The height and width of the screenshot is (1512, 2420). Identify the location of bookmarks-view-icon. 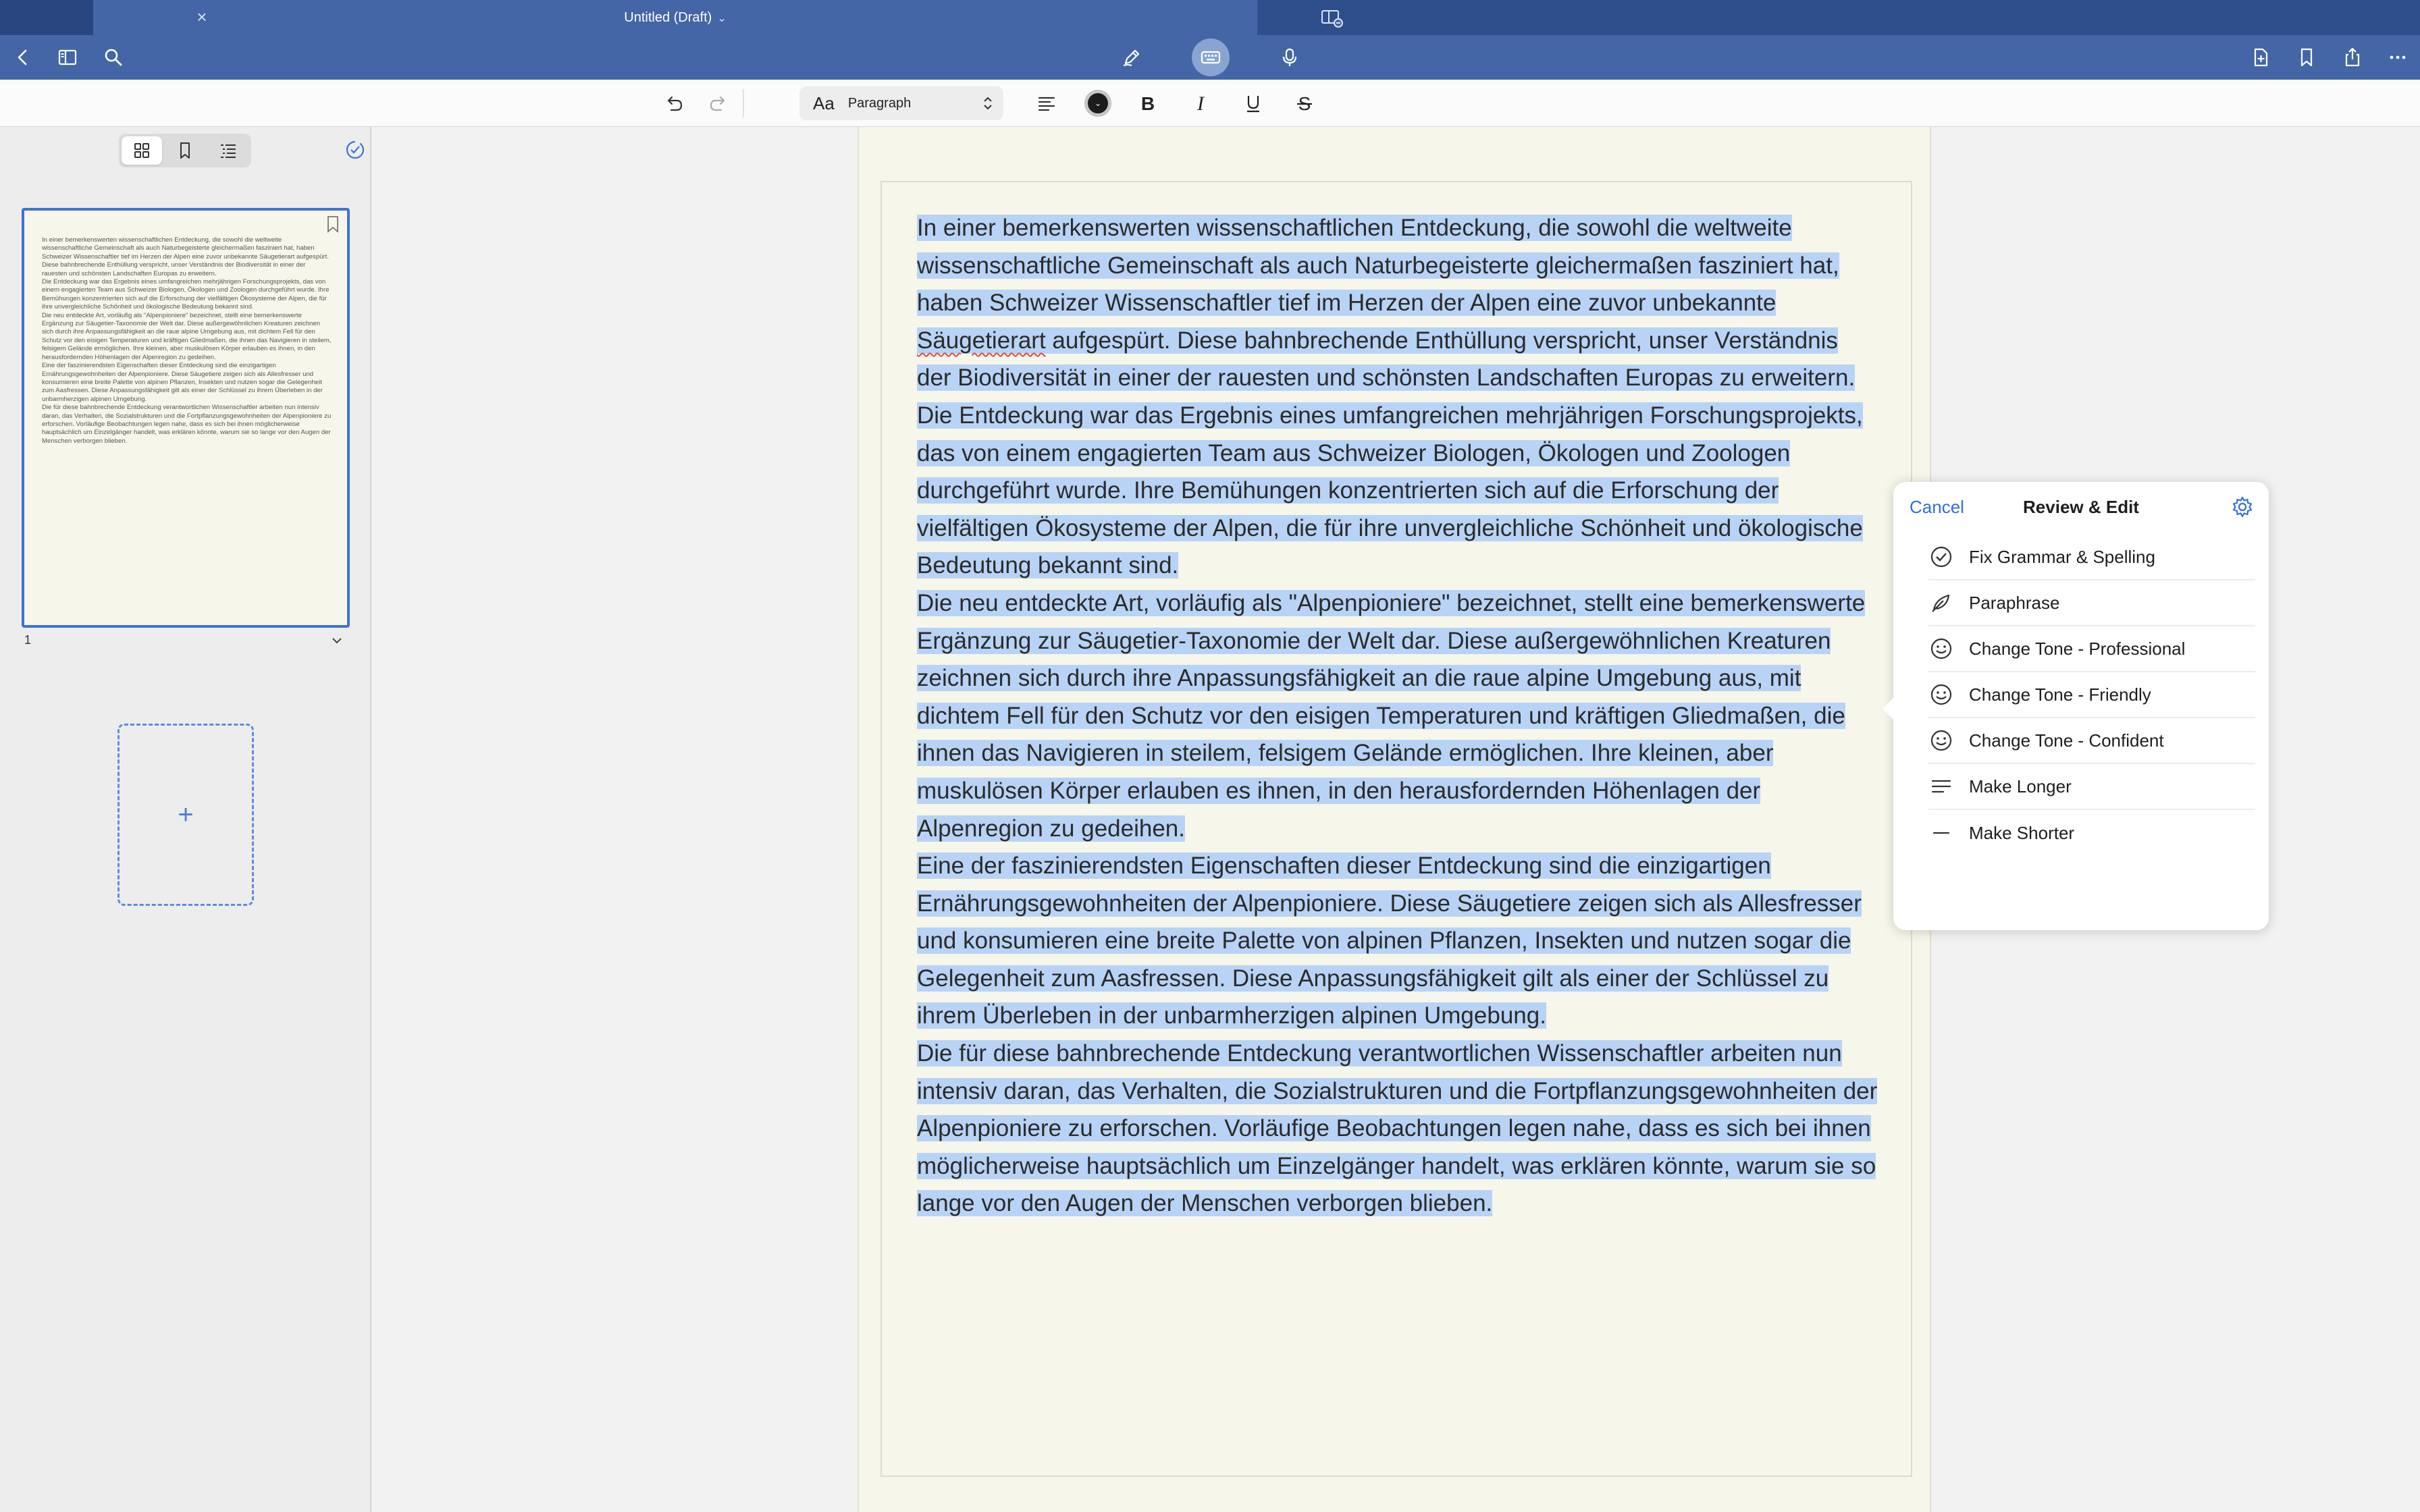
(185, 150).